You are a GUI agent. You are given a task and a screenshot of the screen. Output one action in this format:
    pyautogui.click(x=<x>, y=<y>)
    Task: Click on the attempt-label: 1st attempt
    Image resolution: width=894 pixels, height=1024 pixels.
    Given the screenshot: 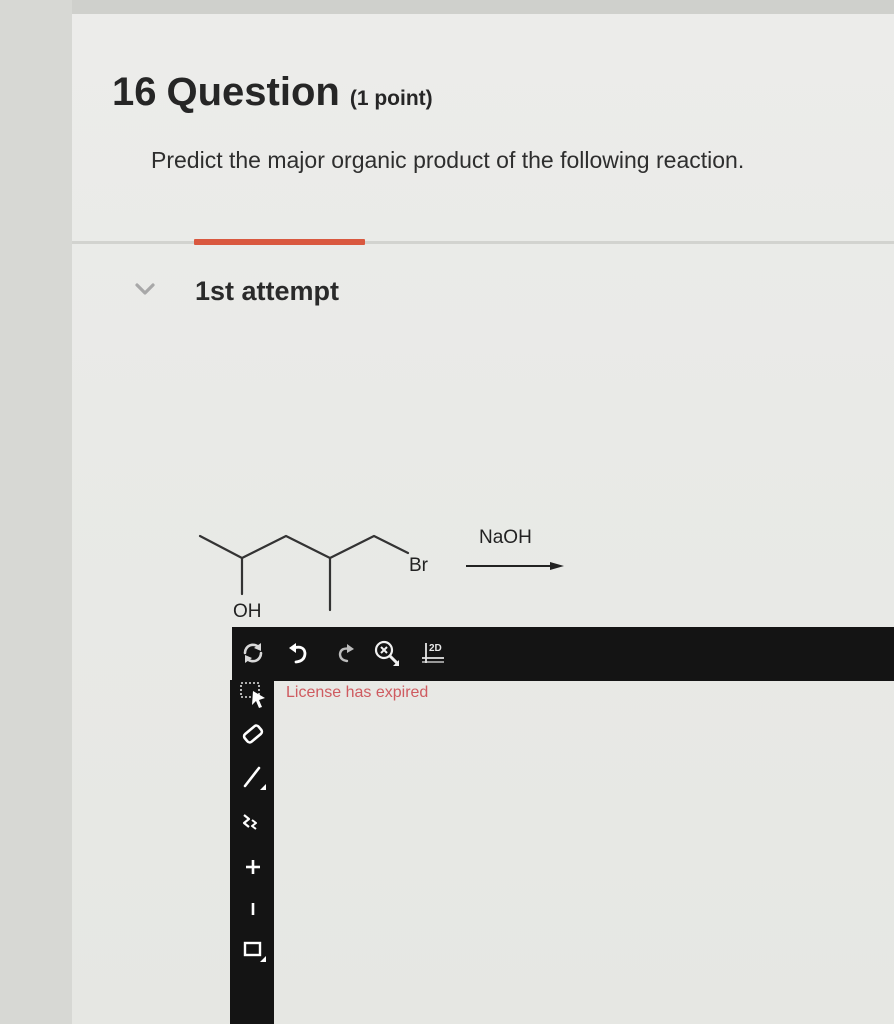 What is the action you would take?
    pyautogui.click(x=267, y=291)
    